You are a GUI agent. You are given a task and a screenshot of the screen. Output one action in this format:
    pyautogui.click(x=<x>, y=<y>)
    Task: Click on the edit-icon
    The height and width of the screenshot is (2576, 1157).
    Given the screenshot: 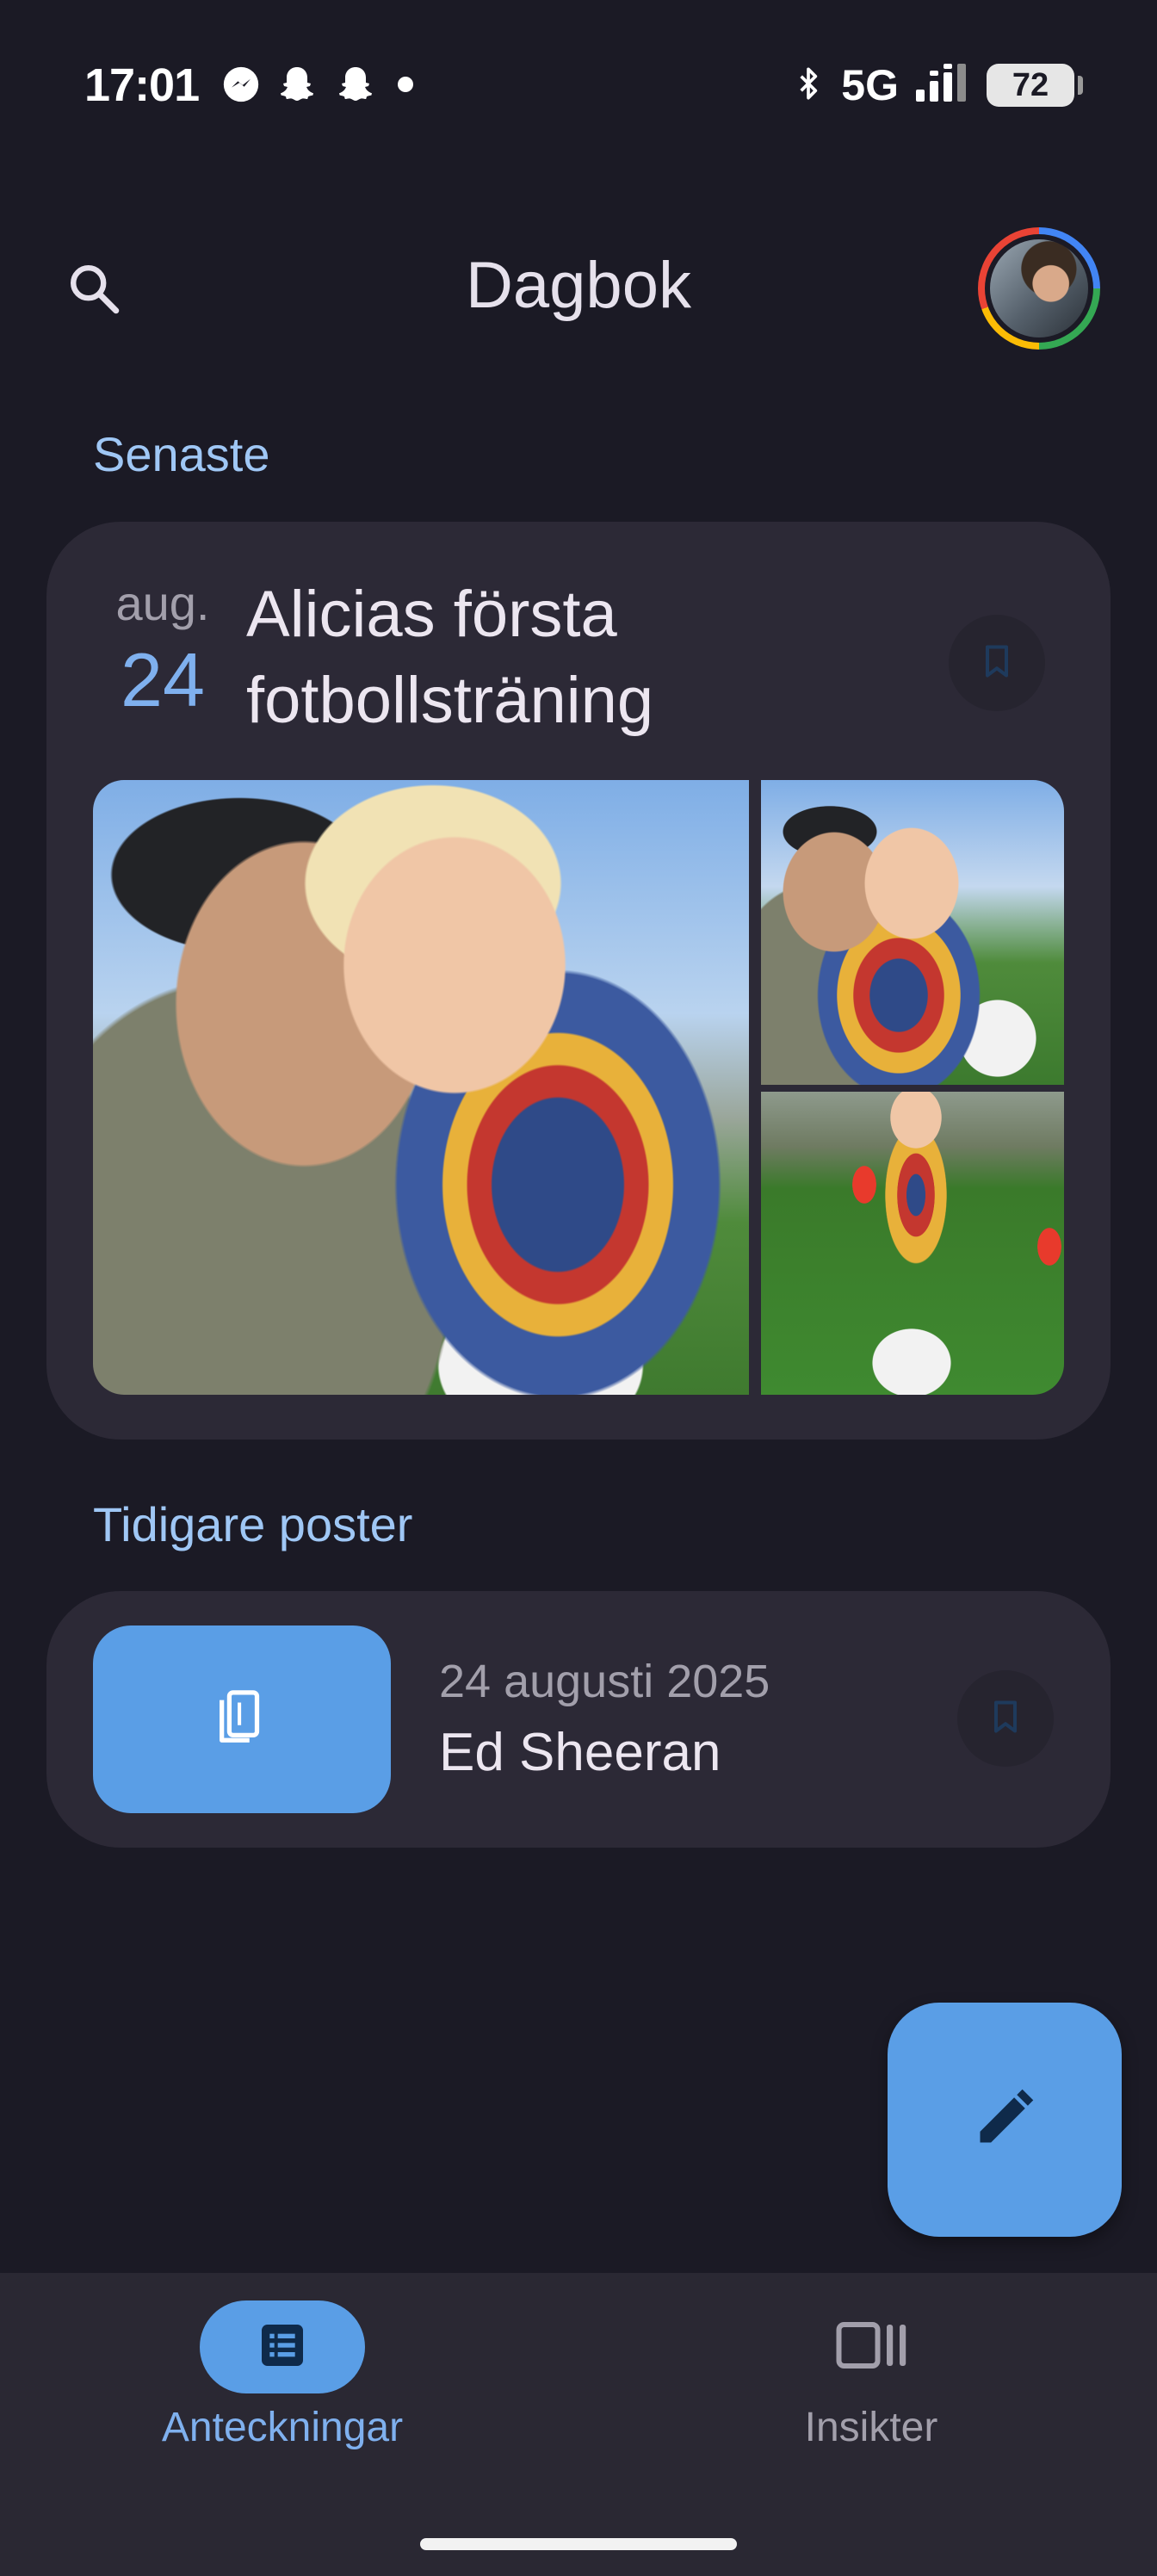 What is the action you would take?
    pyautogui.click(x=1004, y=2120)
    